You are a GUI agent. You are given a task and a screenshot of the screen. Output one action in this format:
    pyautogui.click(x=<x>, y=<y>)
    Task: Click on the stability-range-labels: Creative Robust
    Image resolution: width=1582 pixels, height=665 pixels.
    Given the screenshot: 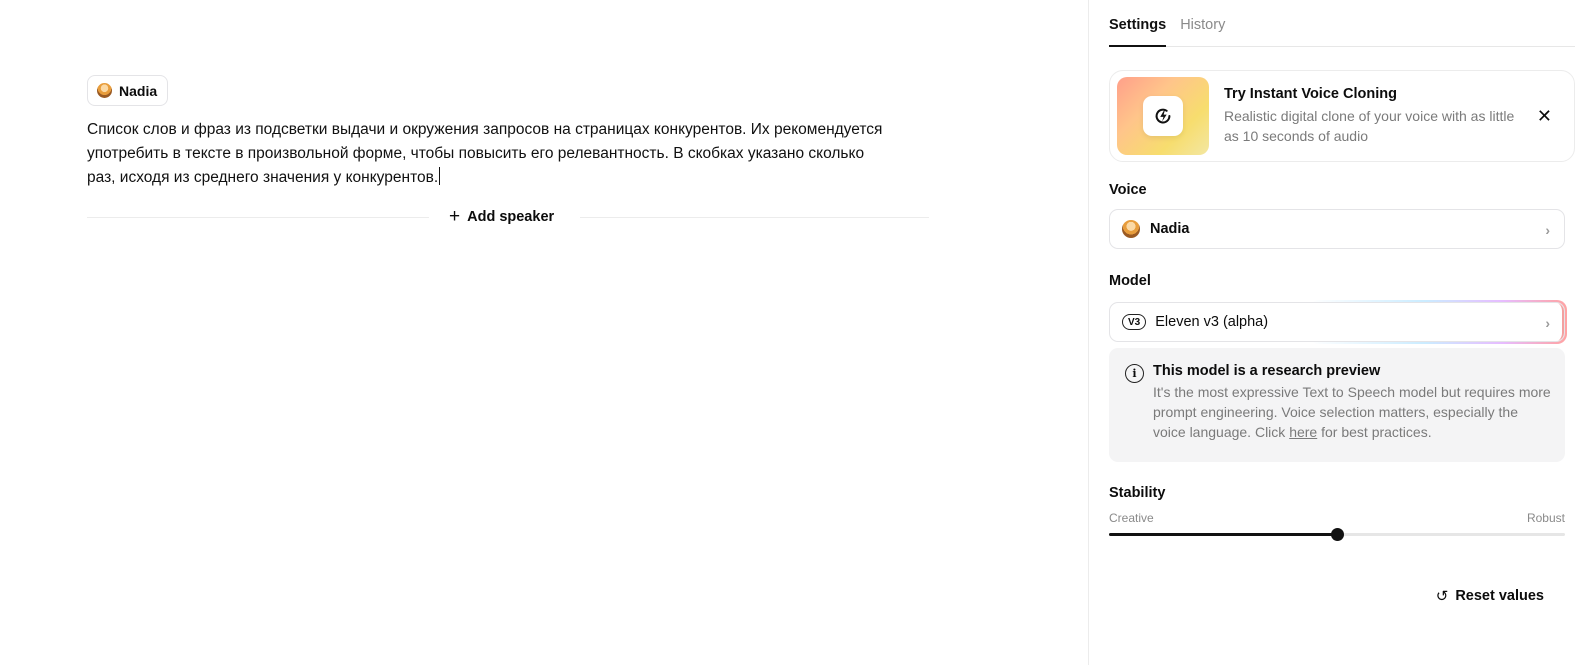 What is the action you would take?
    pyautogui.click(x=1337, y=518)
    